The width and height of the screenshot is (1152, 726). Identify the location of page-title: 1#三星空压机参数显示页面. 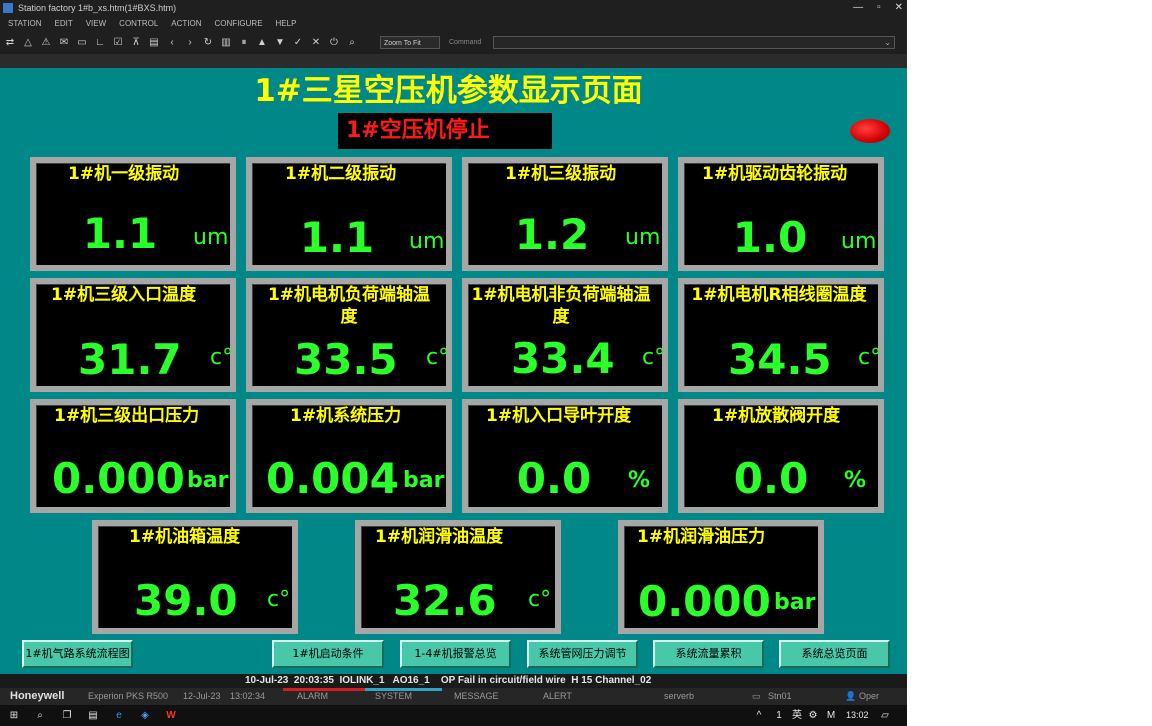
(448, 91).